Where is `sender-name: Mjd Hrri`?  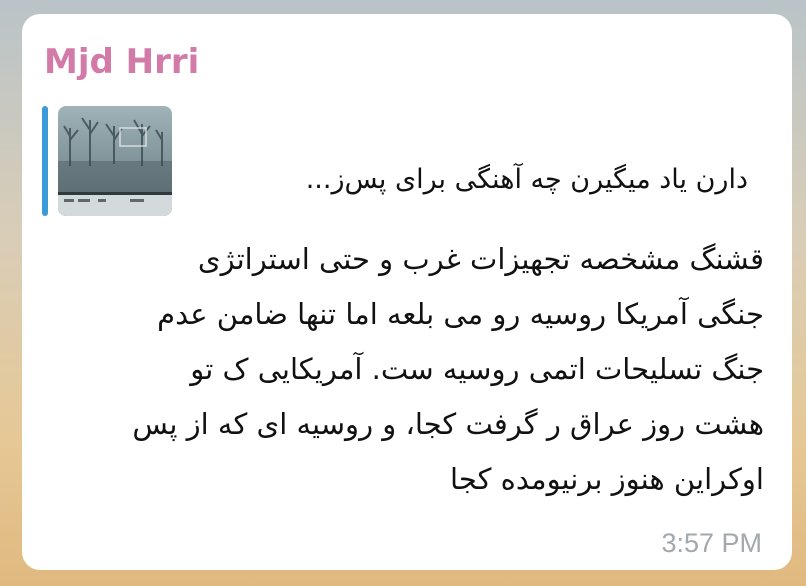
sender-name: Mjd Hrri is located at coordinates (121, 62).